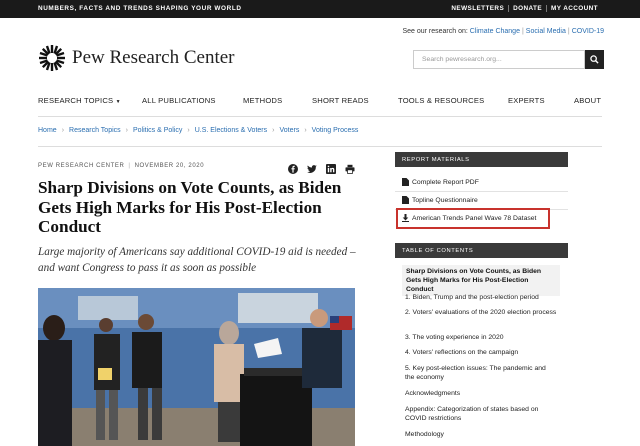 The image size is (640, 446). Describe the element at coordinates (527, 8) in the screenshot. I see `donate-link: DONATE` at that location.